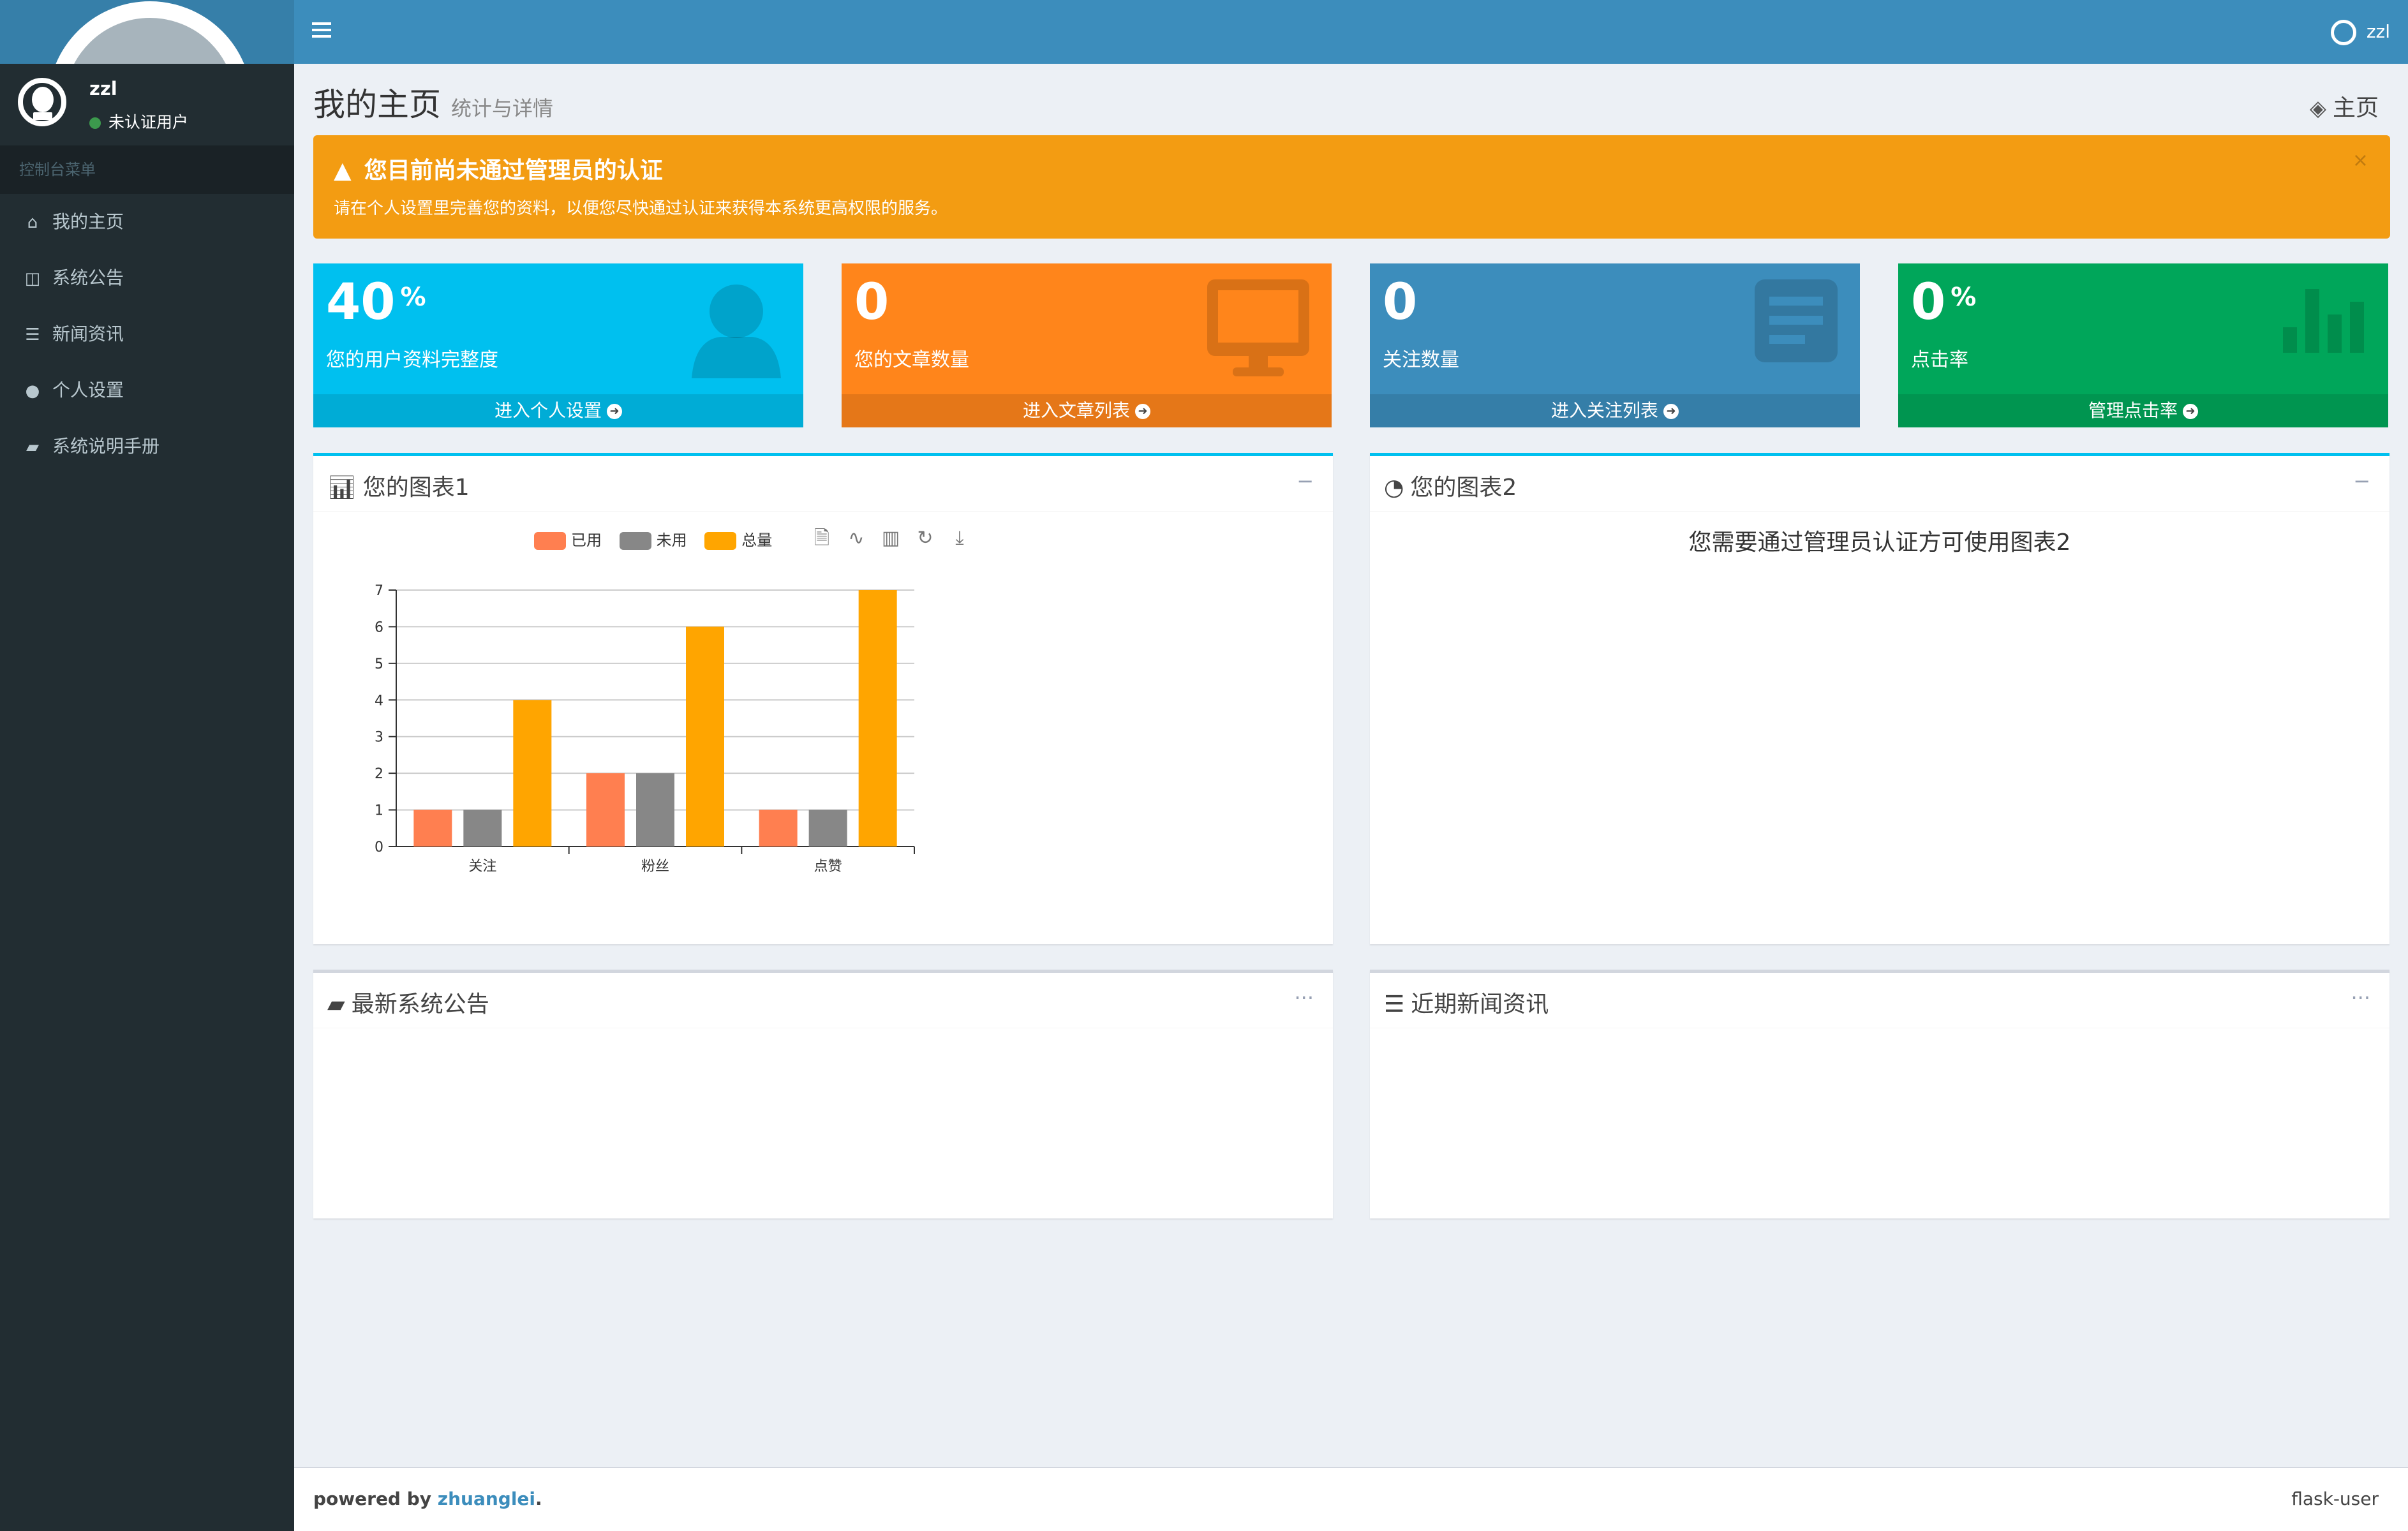 Image resolution: width=2408 pixels, height=1531 pixels. Describe the element at coordinates (558, 345) in the screenshot. I see `stat-box-profile: 40% 您的用户资料完整度 进入个人设置 ➜` at that location.